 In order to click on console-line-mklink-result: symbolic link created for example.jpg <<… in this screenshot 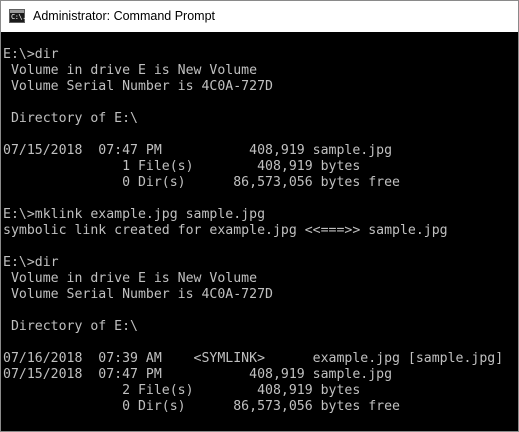, I will do `click(225, 230)`.